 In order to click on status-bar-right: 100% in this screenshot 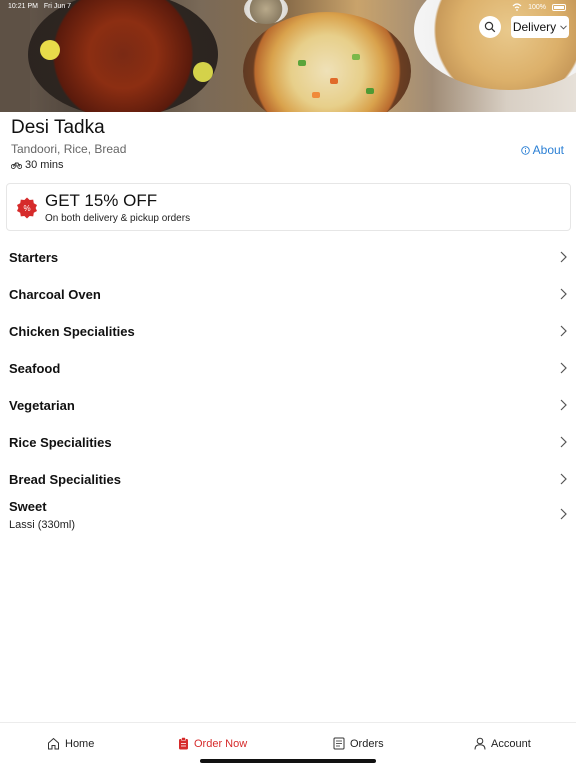, I will do `click(539, 7)`.